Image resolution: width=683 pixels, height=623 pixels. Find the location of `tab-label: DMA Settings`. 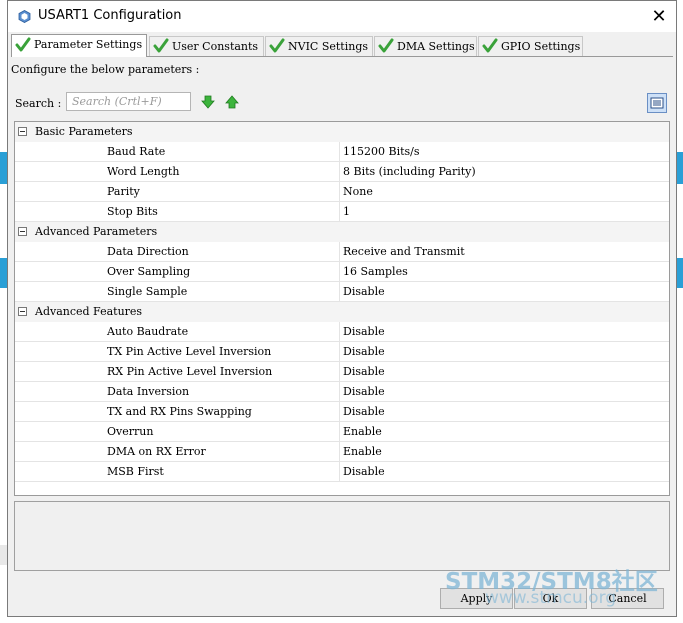

tab-label: DMA Settings is located at coordinates (436, 46).